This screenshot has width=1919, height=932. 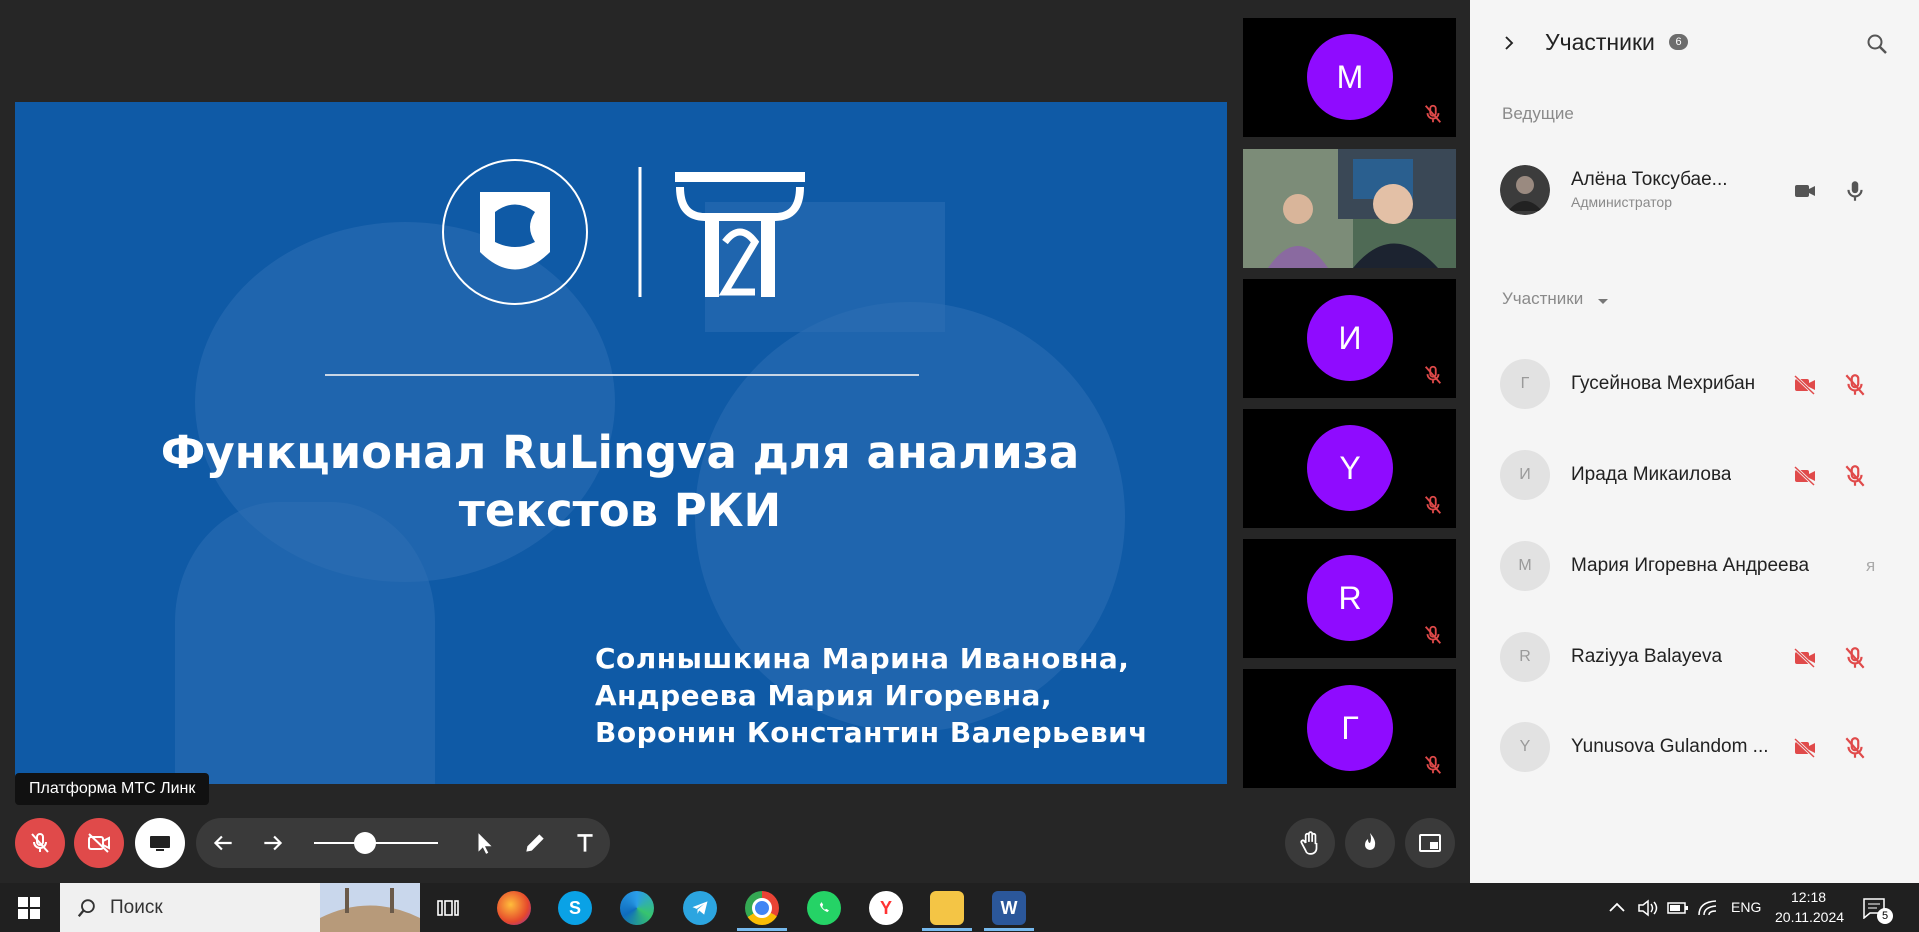 I want to click on screen-share-button, so click(x=160, y=843).